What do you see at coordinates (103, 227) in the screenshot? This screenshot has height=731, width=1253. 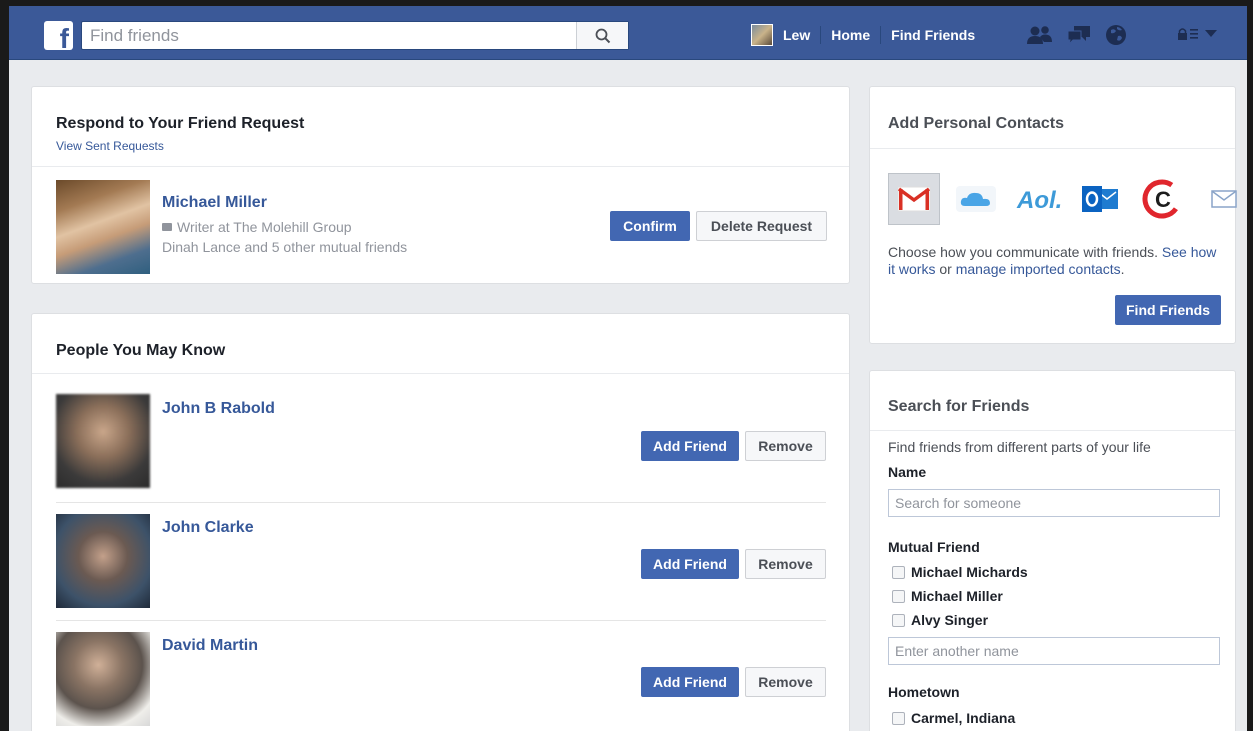 I see `requester-photo` at bounding box center [103, 227].